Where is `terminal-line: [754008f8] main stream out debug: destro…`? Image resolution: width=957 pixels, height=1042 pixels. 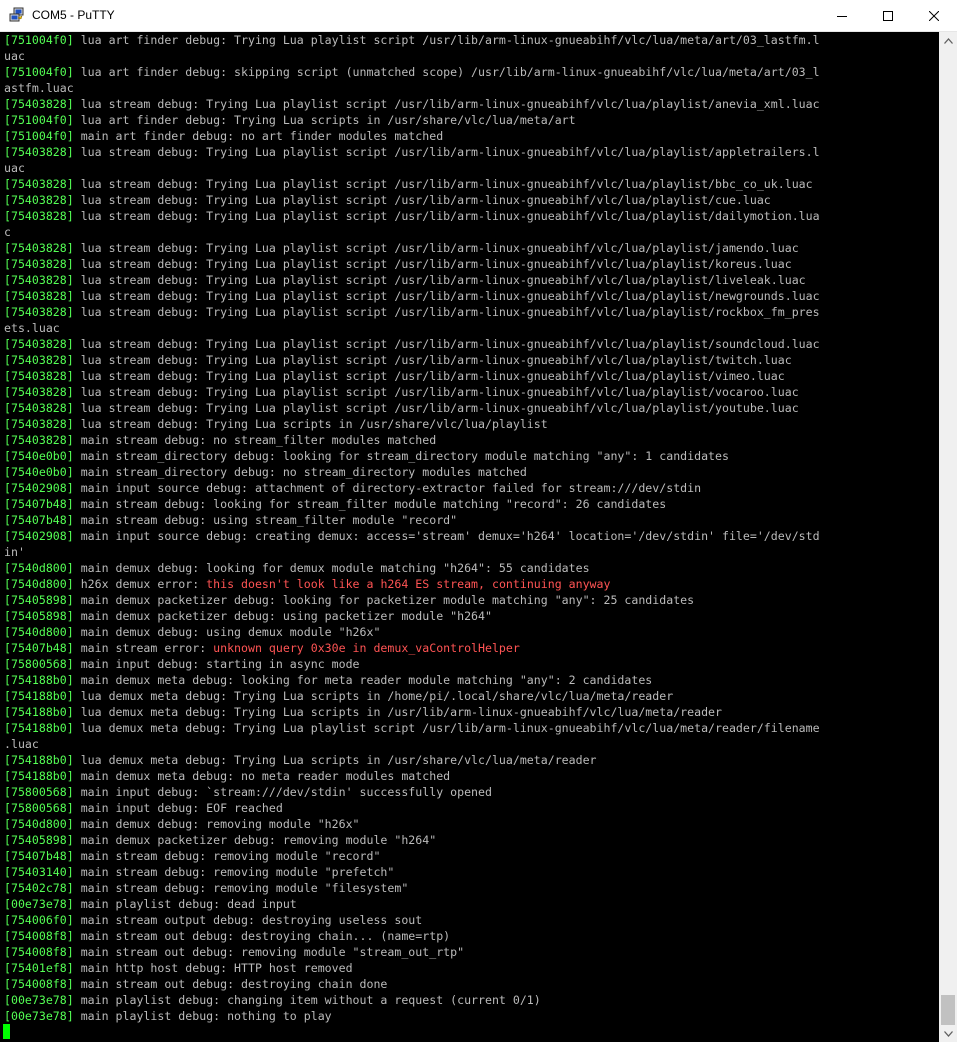
terminal-line: [754008f8] main stream out debug: destro… is located at coordinates (471, 936).